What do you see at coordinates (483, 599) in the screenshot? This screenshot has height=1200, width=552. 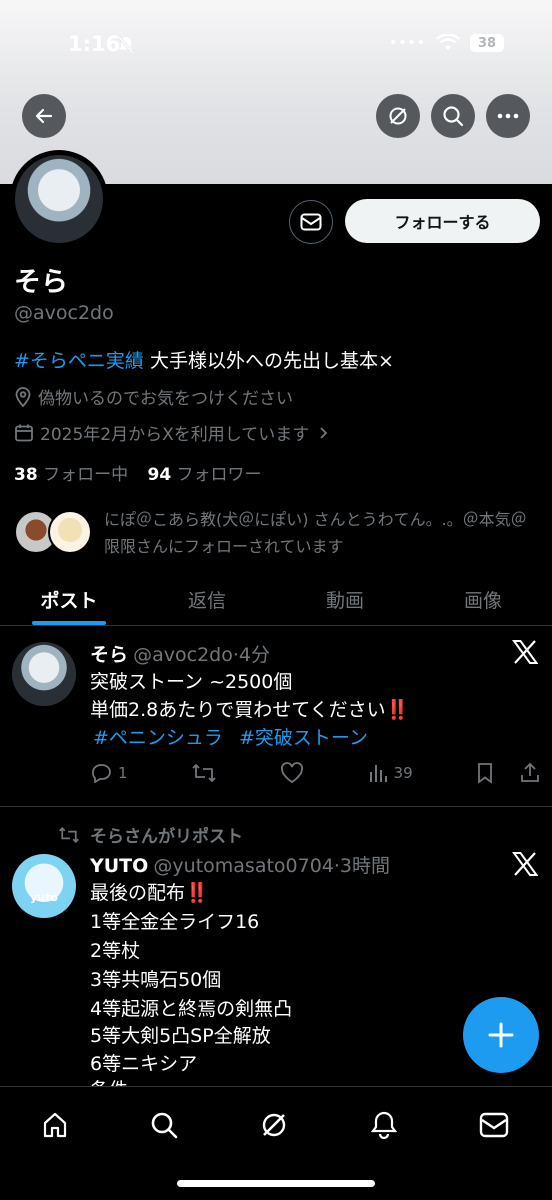 I see `tab-images: 画像` at bounding box center [483, 599].